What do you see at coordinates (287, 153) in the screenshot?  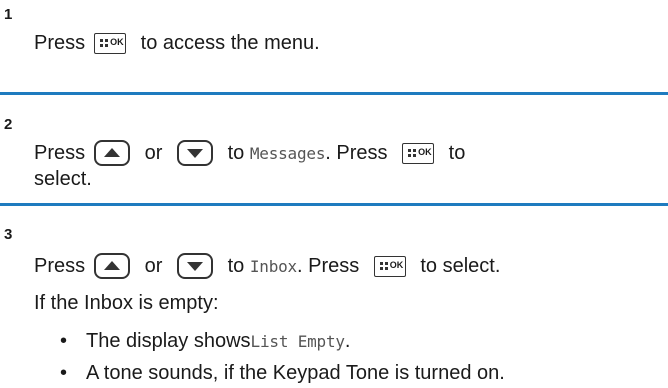 I see `menu-item-messages: Messages` at bounding box center [287, 153].